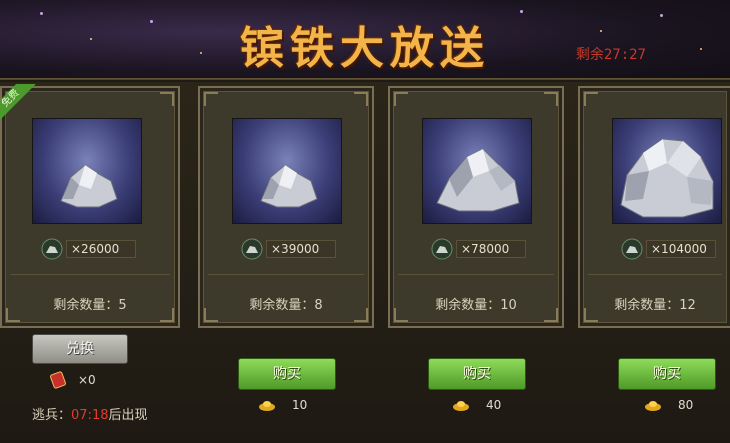 This screenshot has height=443, width=730. I want to click on gold-cost-3: 80, so click(668, 405).